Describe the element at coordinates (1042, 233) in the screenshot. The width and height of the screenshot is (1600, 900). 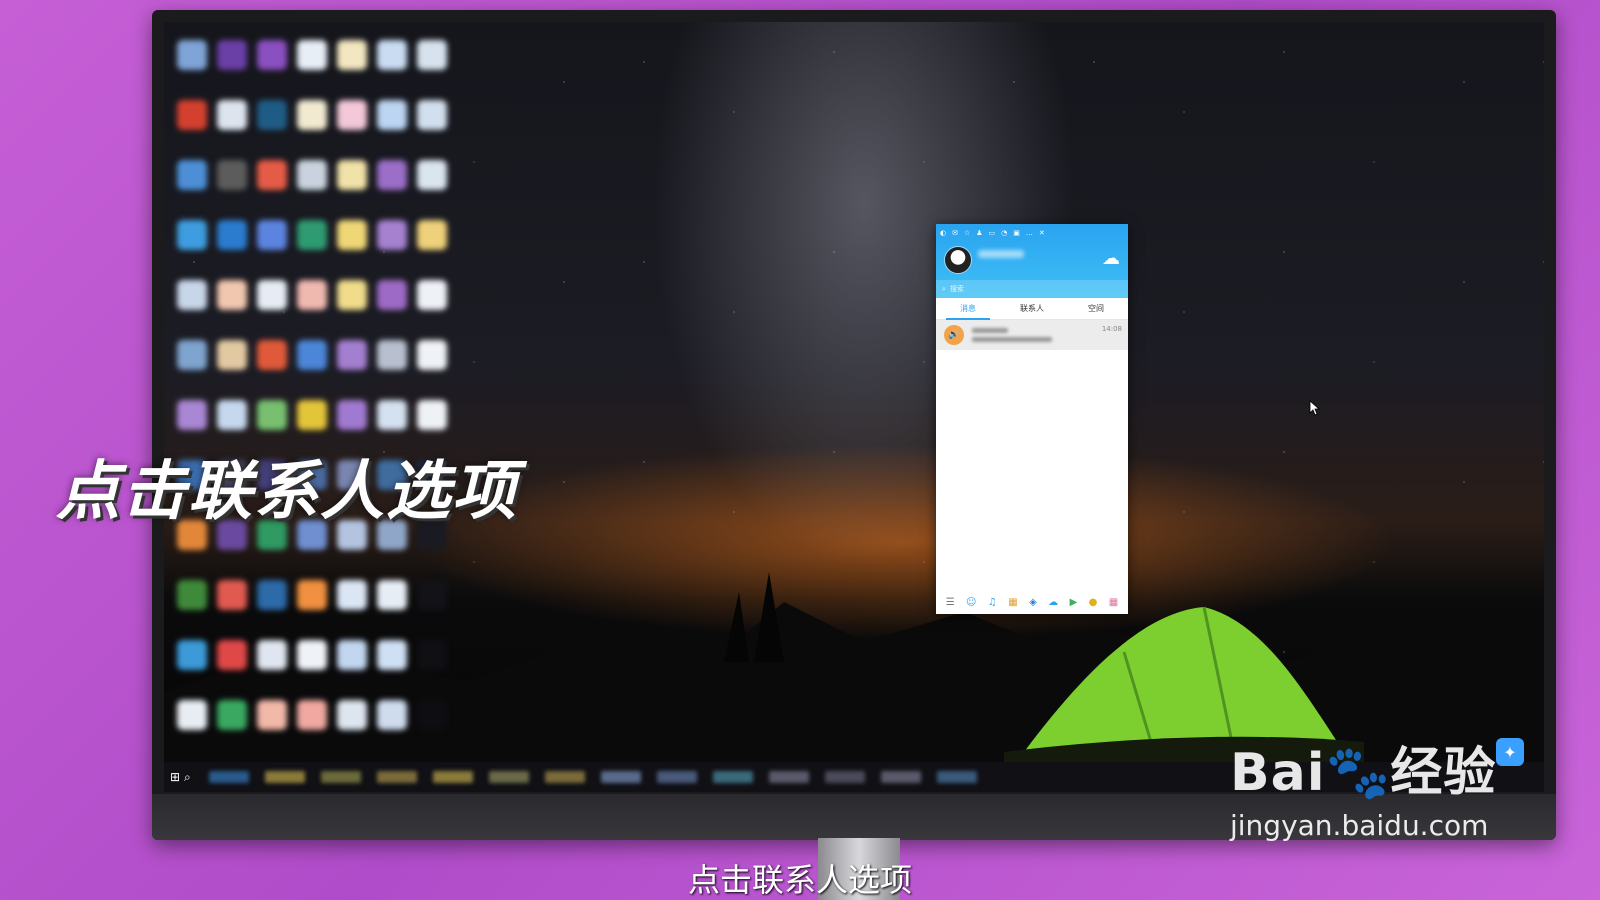
I see `close-icon: ✕` at that location.